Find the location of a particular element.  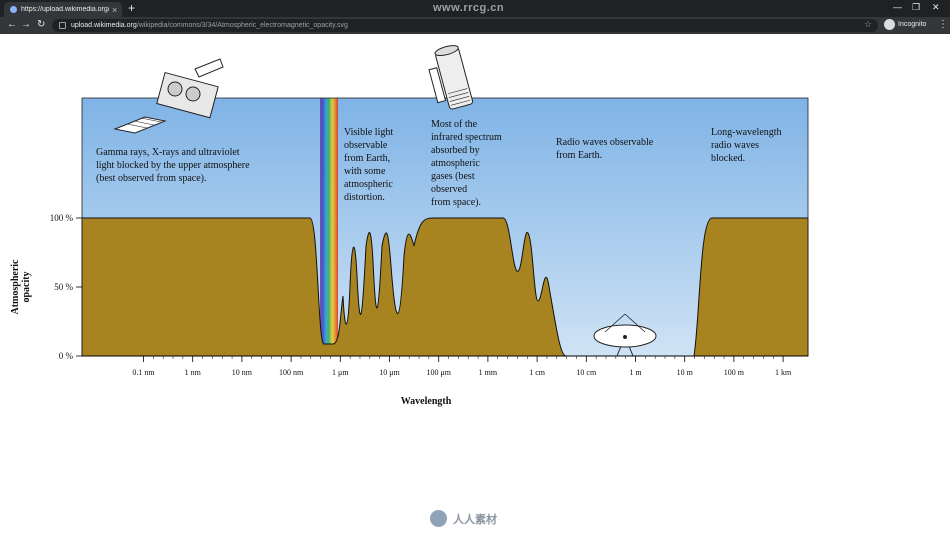

visible-spectrum-band is located at coordinates (329, 227).